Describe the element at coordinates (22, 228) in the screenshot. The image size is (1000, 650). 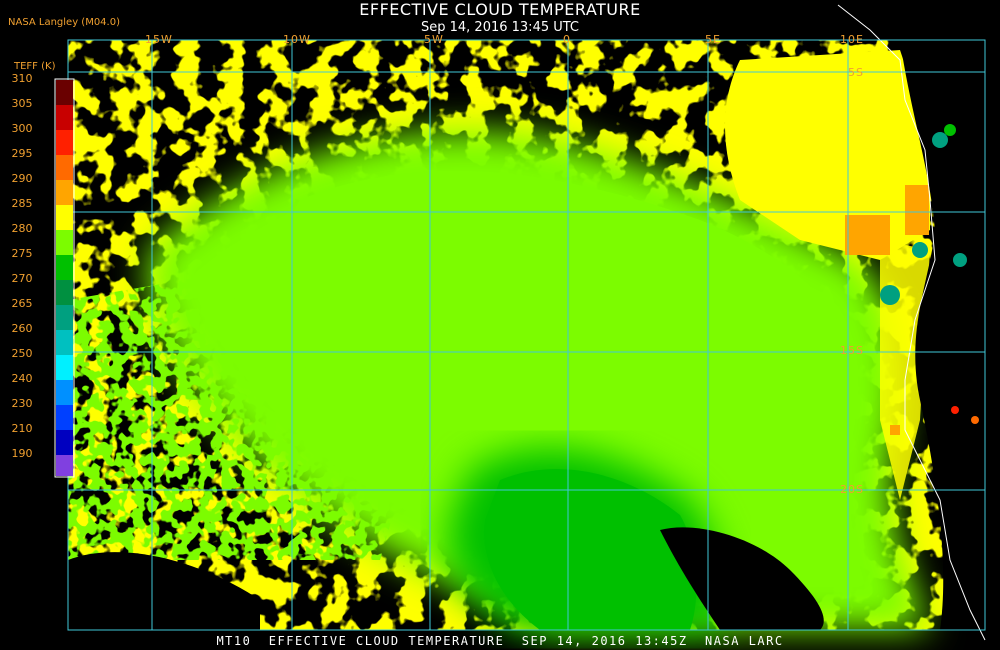
I see `colorbar-tick-label: 280` at that location.